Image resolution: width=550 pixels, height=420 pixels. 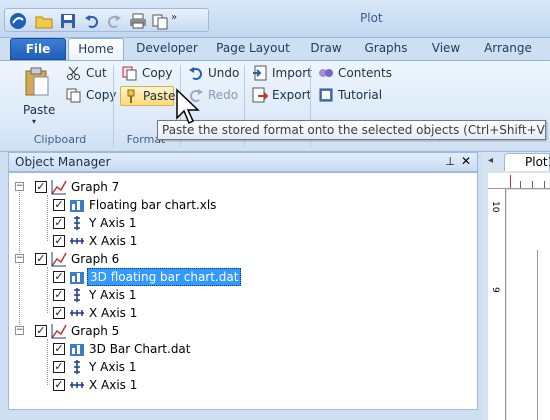 What do you see at coordinates (386, 49) in the screenshot?
I see `tab-graphs: Graphs` at bounding box center [386, 49].